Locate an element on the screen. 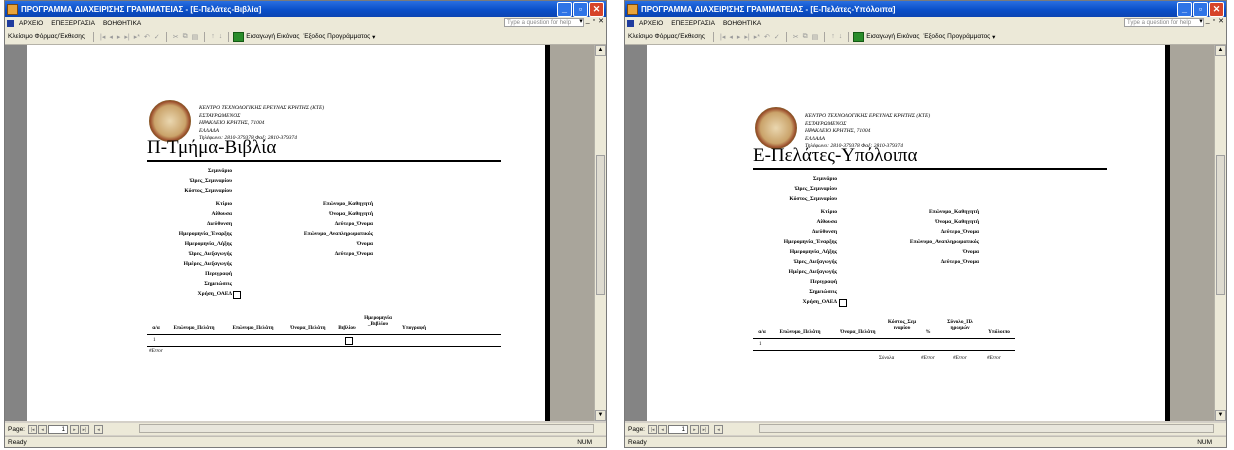  column-header: Επώνυμο_Πελάτη is located at coordinates (800, 332).